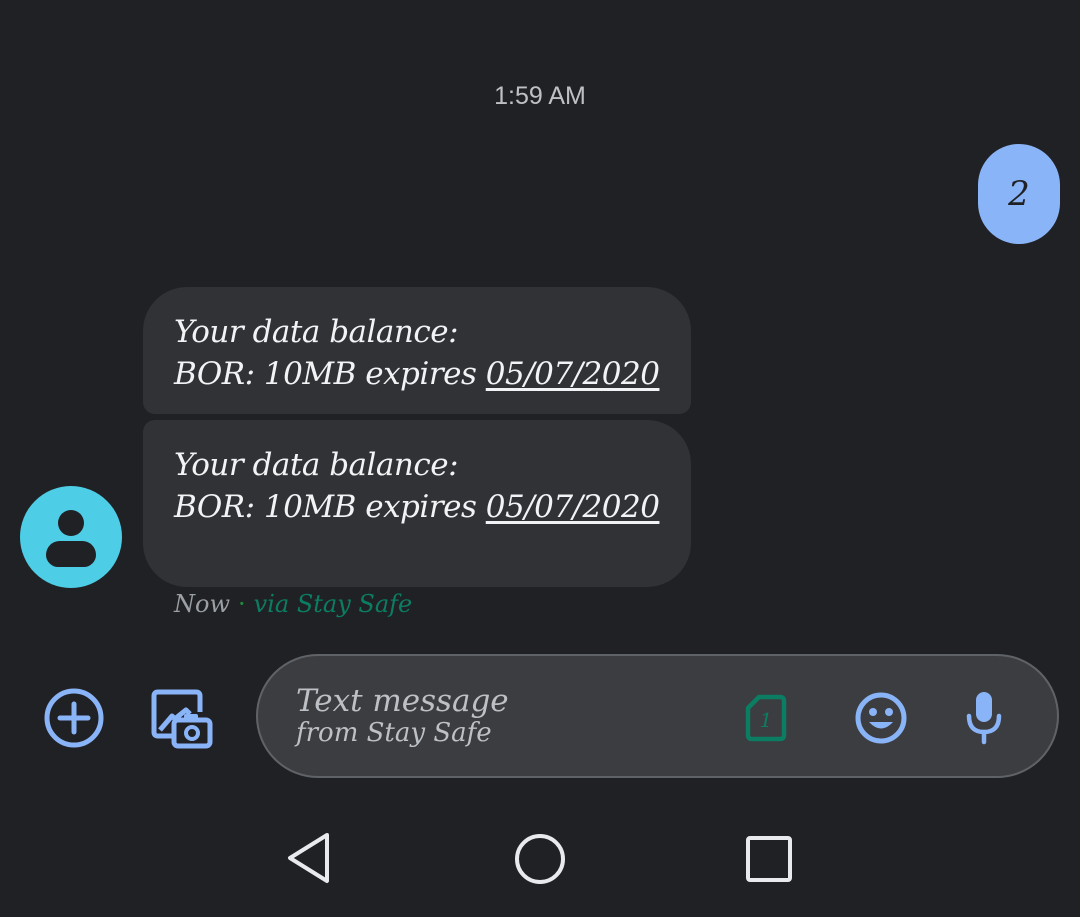 The image size is (1080, 917). I want to click on add-attachment-button, so click(74, 718).